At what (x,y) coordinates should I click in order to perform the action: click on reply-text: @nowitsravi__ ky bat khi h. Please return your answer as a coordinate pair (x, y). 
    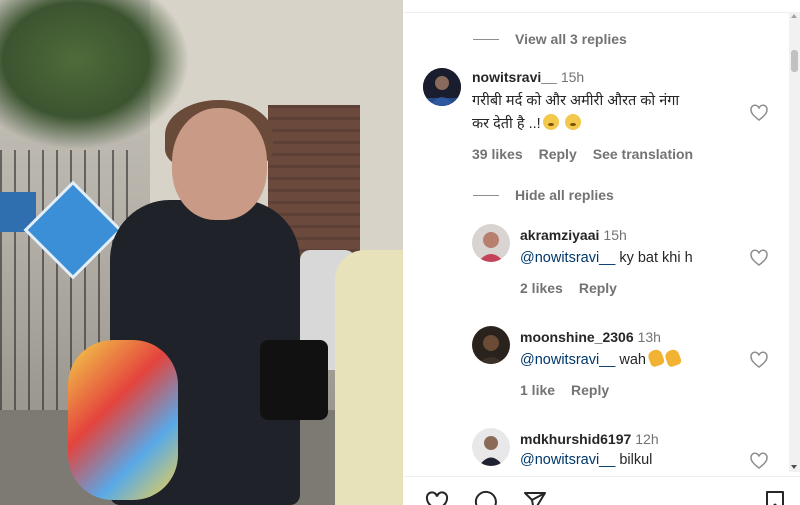
    Looking at the image, I should click on (606, 258).